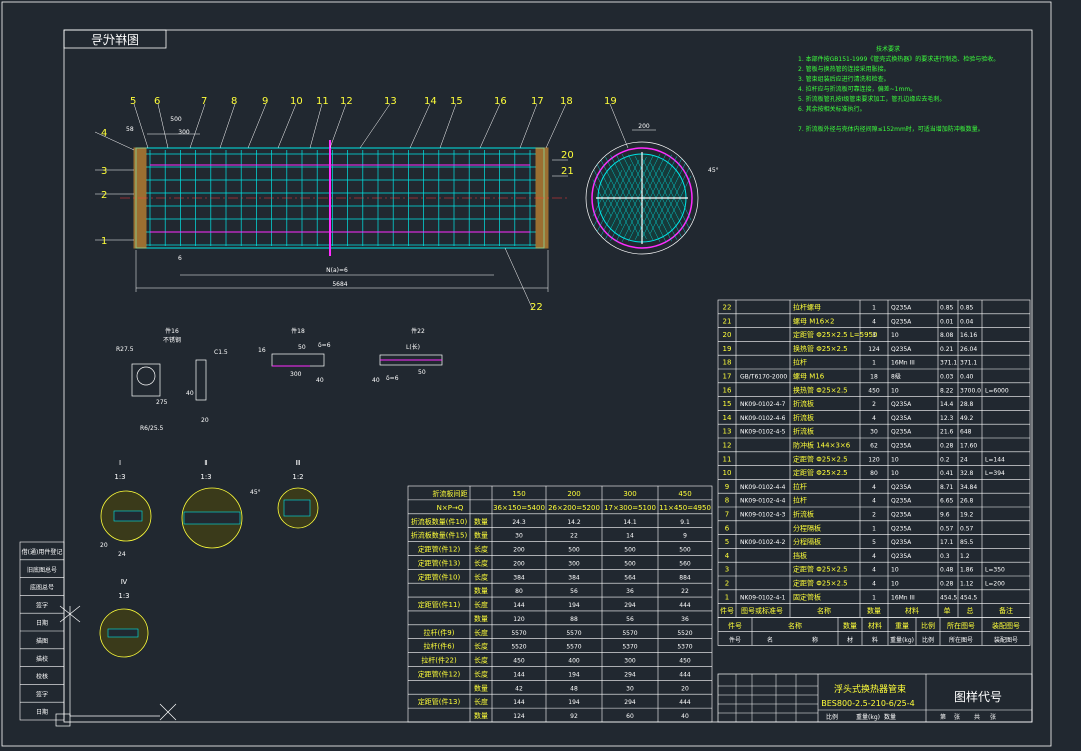 The width and height of the screenshot is (1081, 751). Describe the element at coordinates (844, 69) in the screenshot. I see `tech-req-item: 2. 管板与换热管的连接采用胀接。` at that location.